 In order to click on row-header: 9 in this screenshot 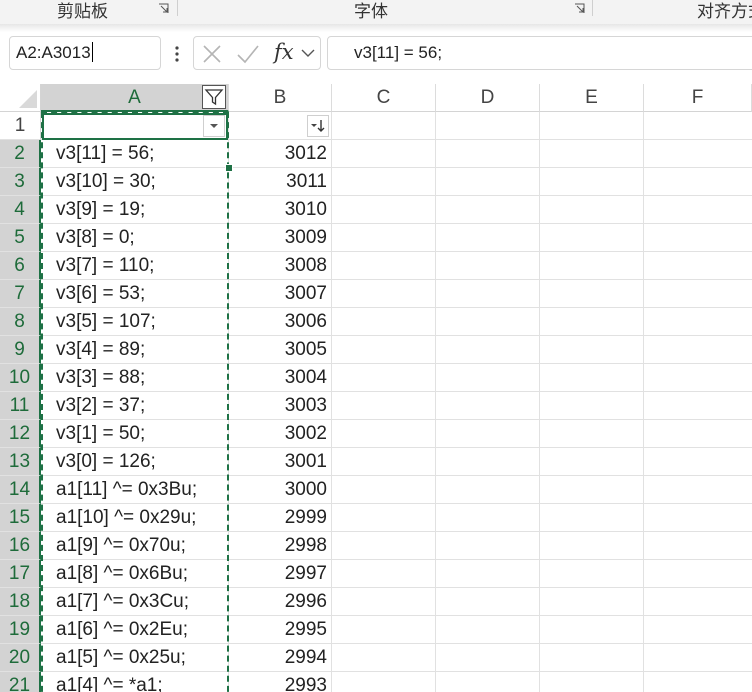, I will do `click(20, 350)`.